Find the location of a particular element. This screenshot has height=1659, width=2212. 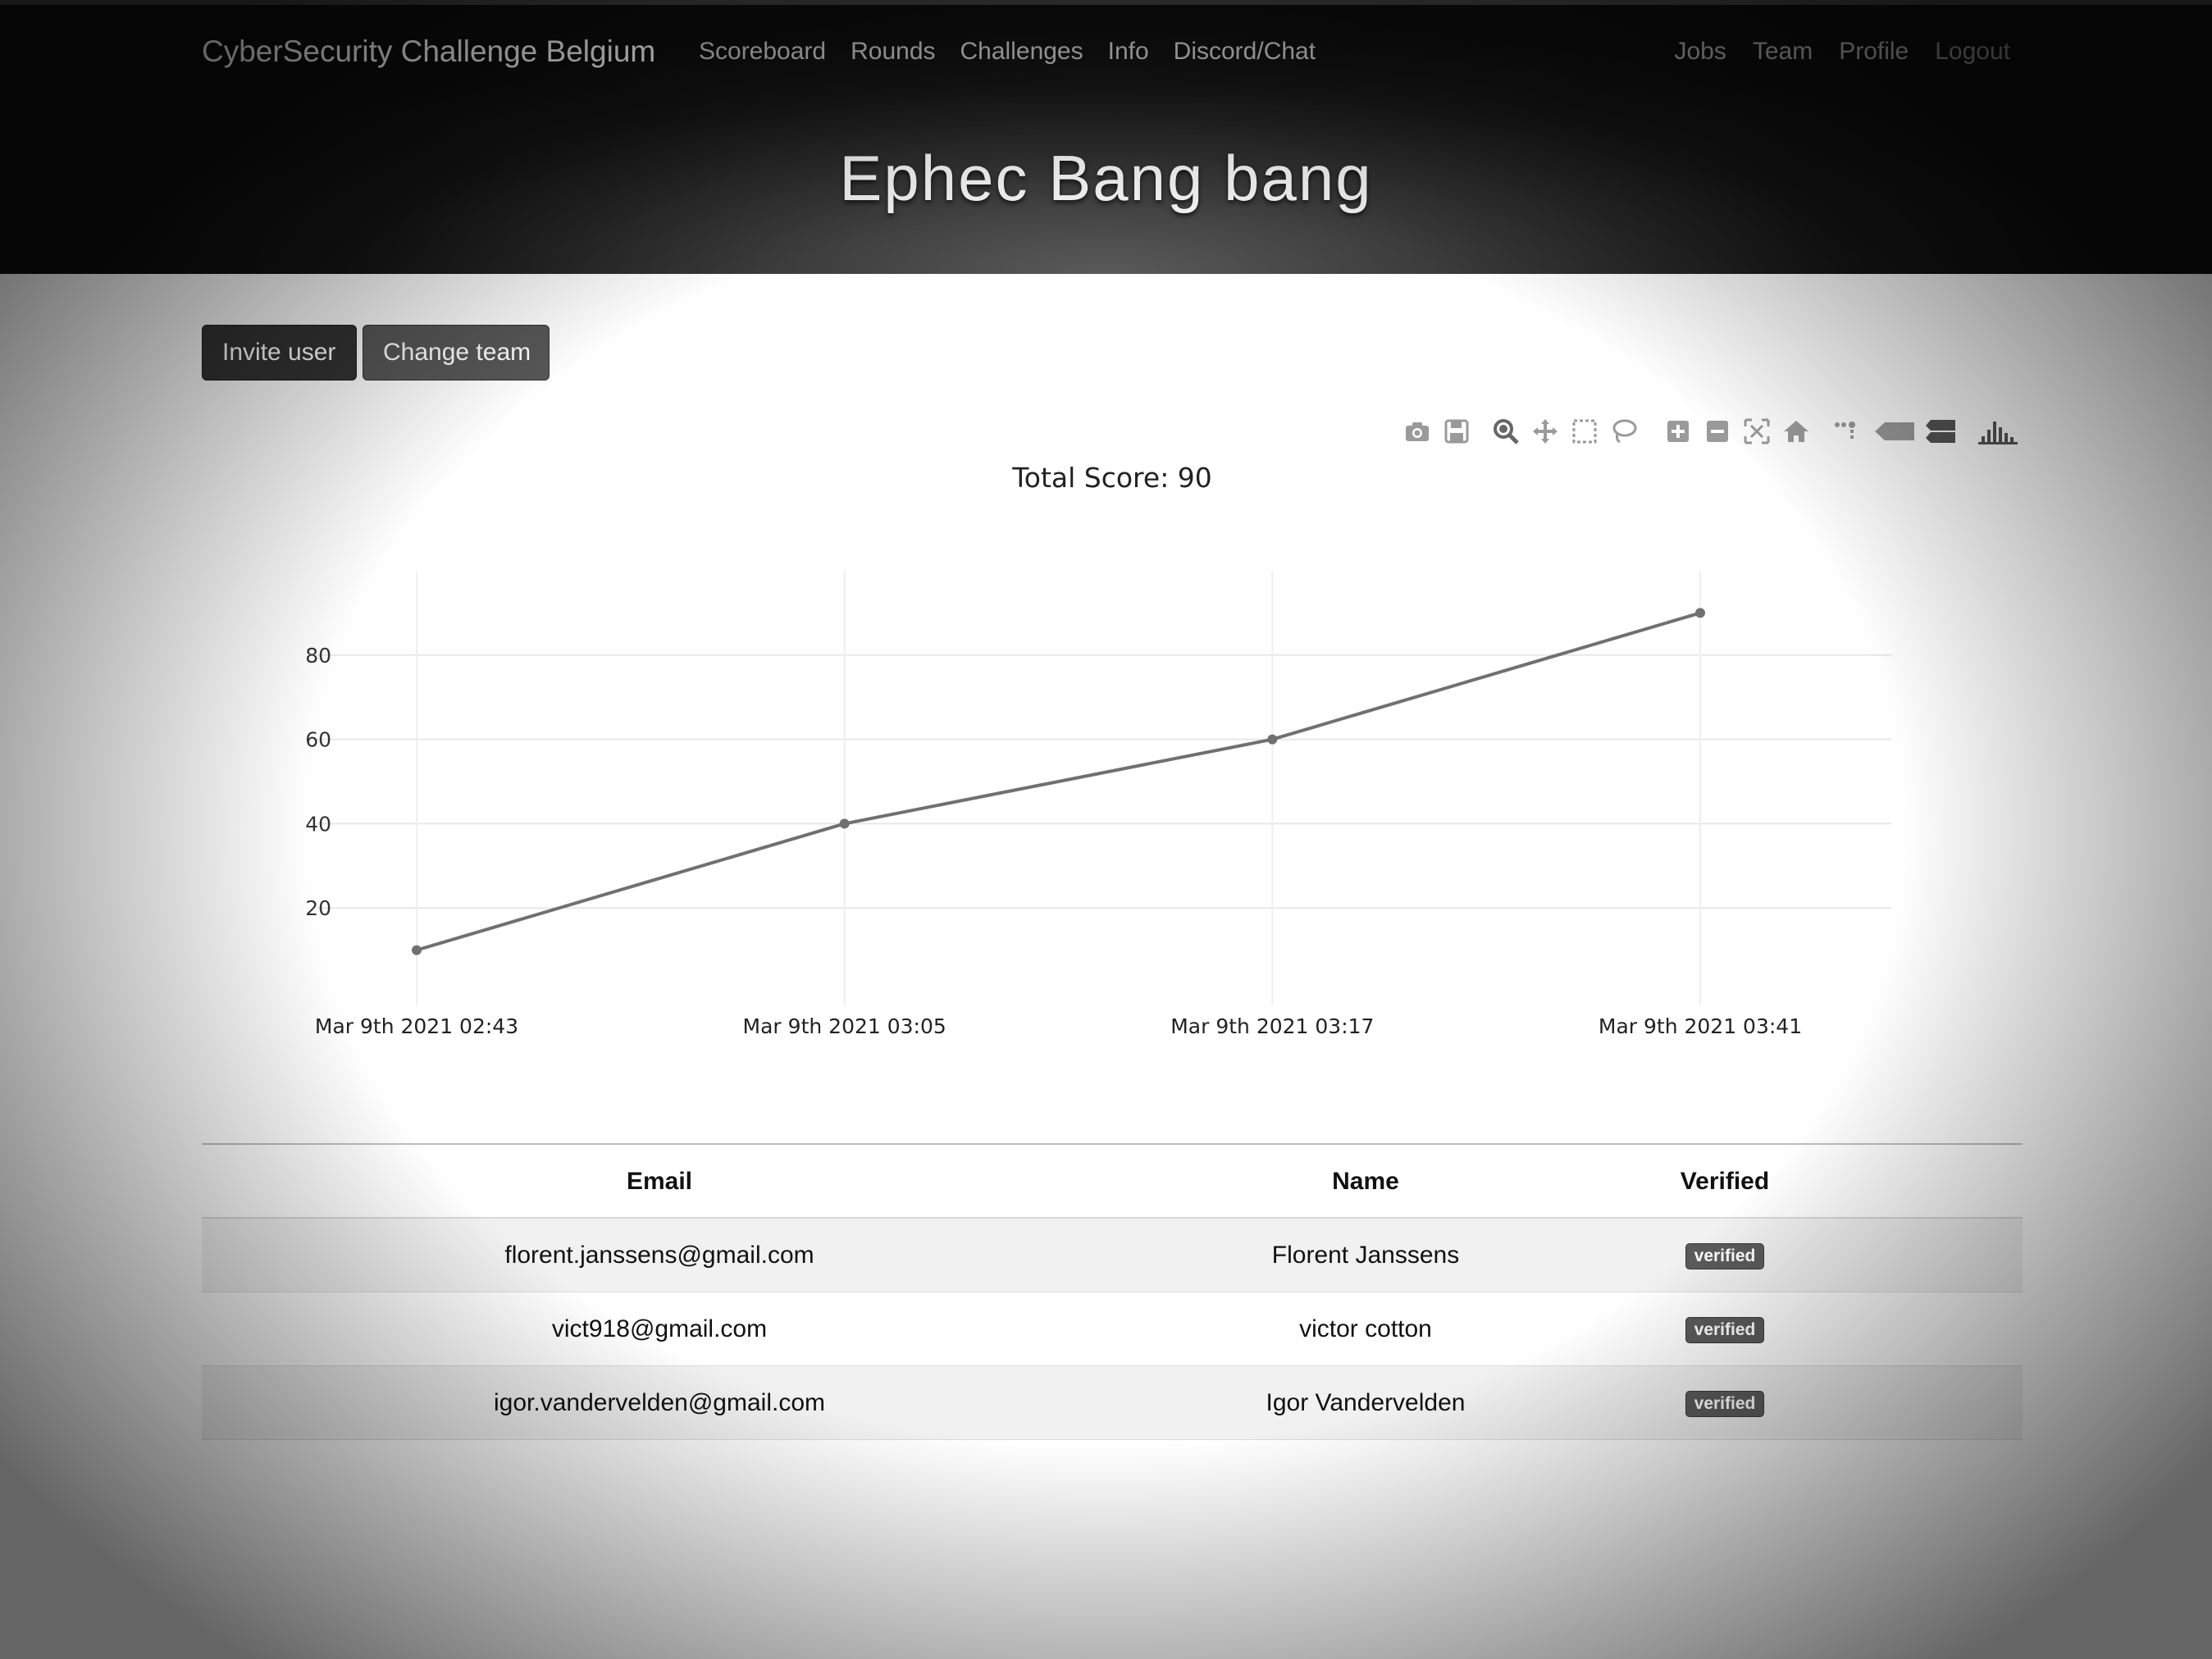

y-tick-label: 60 is located at coordinates (318, 740).